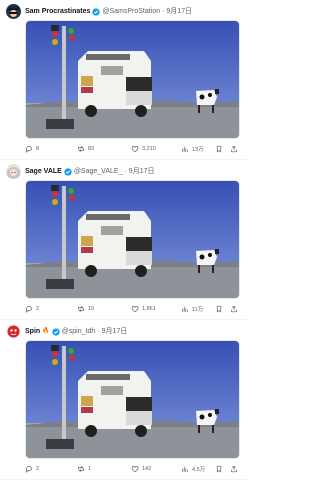  Describe the element at coordinates (149, 149) in the screenshot. I see `like-count: 3,210` at that location.